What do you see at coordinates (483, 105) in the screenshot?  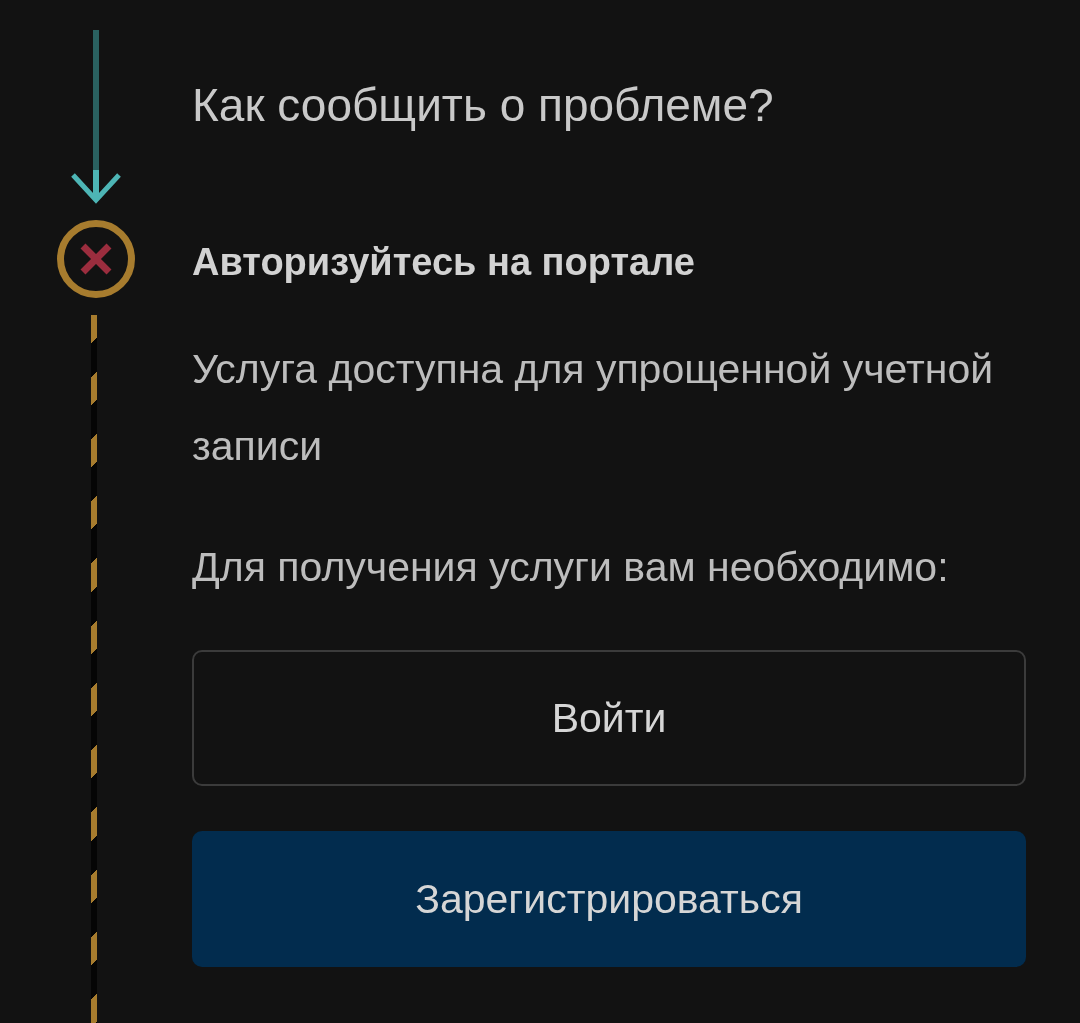 I see `page-title: Как сообщить о проблеме?` at bounding box center [483, 105].